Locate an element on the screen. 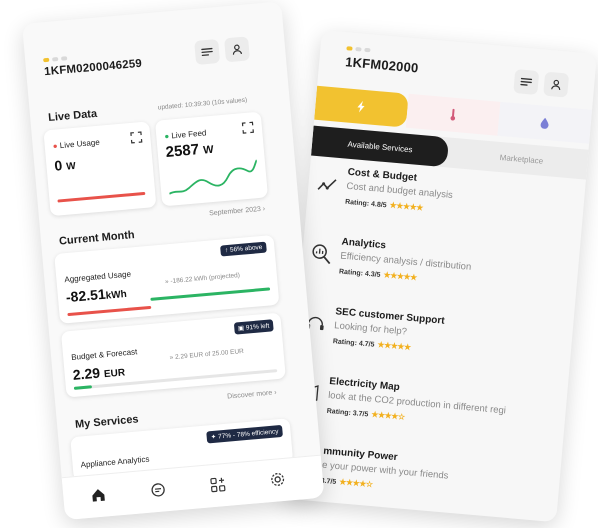  thermometer-icon is located at coordinates (453, 114).